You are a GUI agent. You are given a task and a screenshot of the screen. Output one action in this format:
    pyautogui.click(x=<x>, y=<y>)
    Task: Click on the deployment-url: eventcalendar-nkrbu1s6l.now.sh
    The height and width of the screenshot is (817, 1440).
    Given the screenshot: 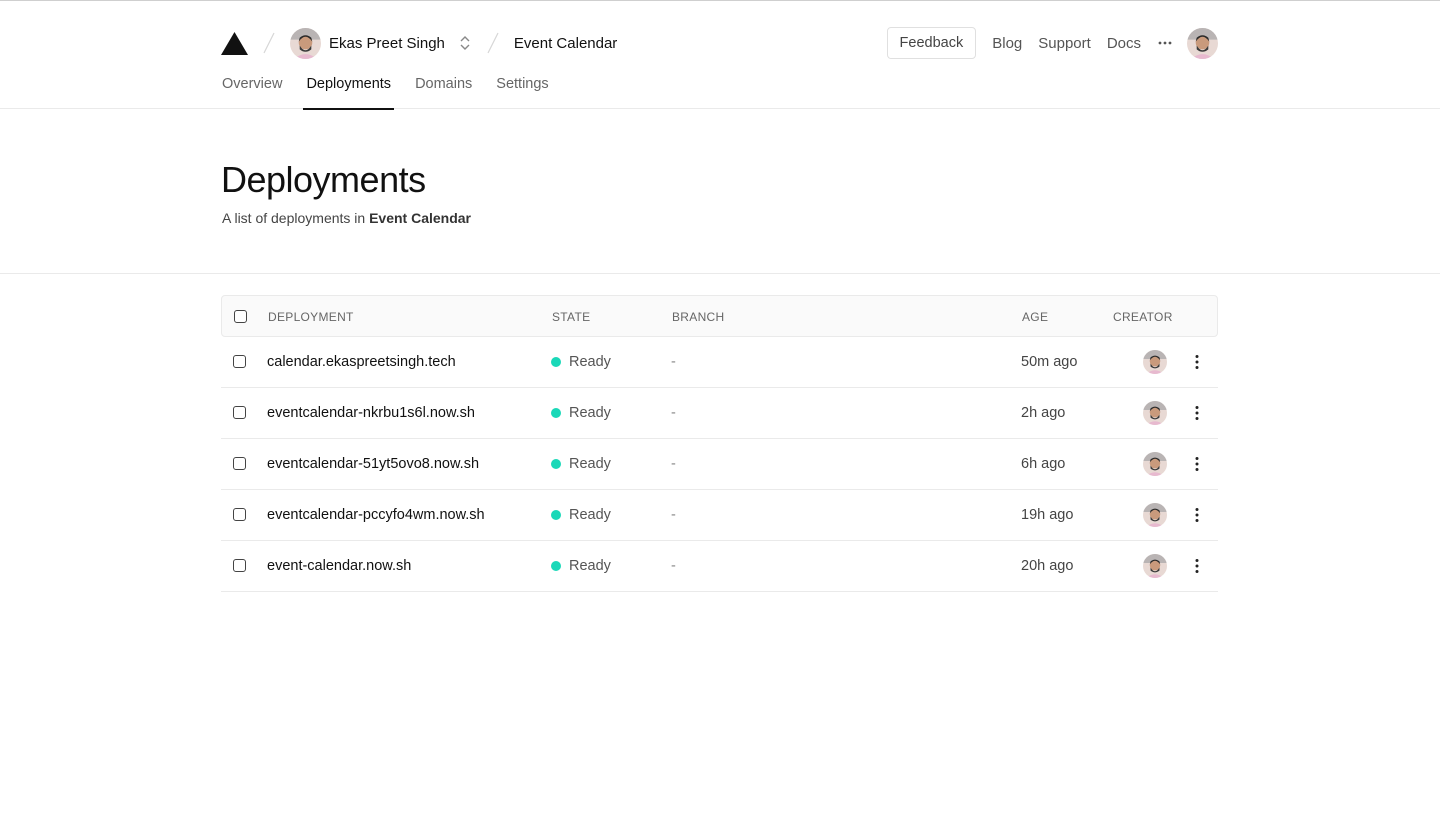 What is the action you would take?
    pyautogui.click(x=371, y=413)
    